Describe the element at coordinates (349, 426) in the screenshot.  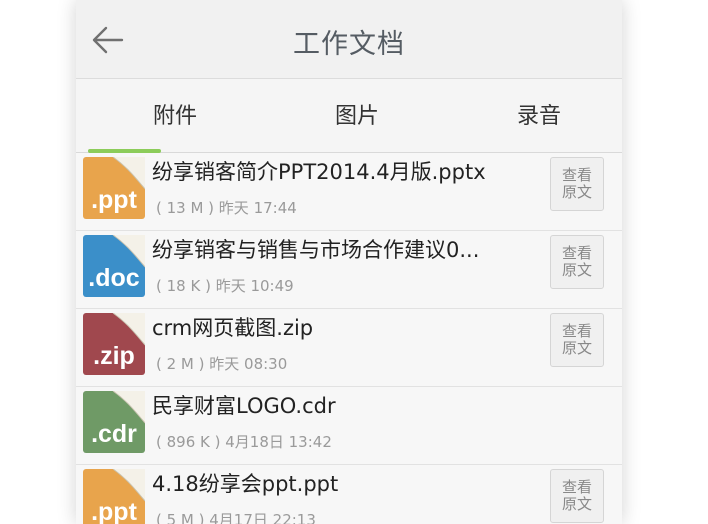
I see `list-item: .cdr 民享财富LOGO.cdr ( 896 K ) 4月18日 13:42` at that location.